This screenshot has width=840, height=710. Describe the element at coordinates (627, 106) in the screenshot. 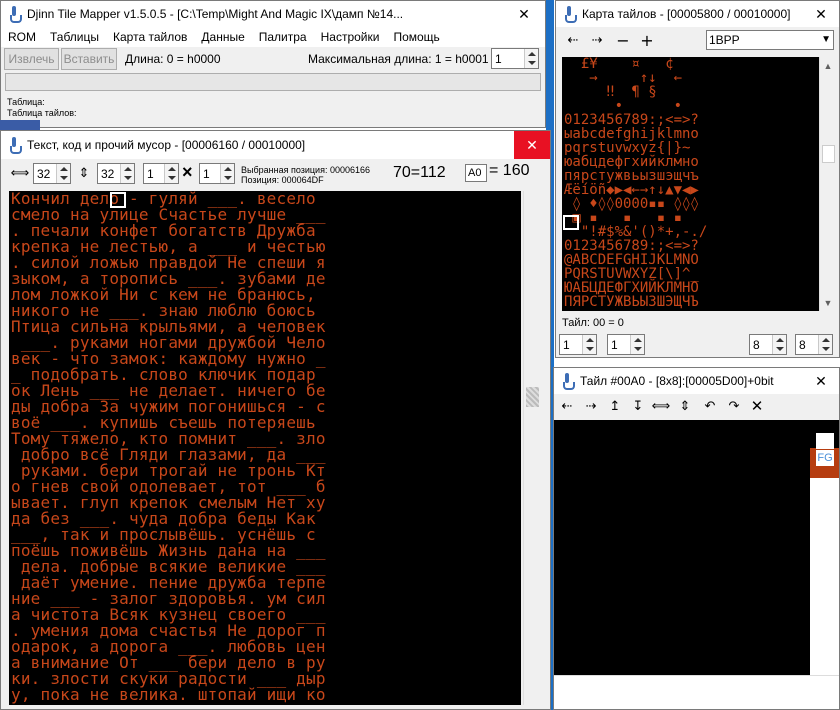

I see `tile-row: • •` at that location.